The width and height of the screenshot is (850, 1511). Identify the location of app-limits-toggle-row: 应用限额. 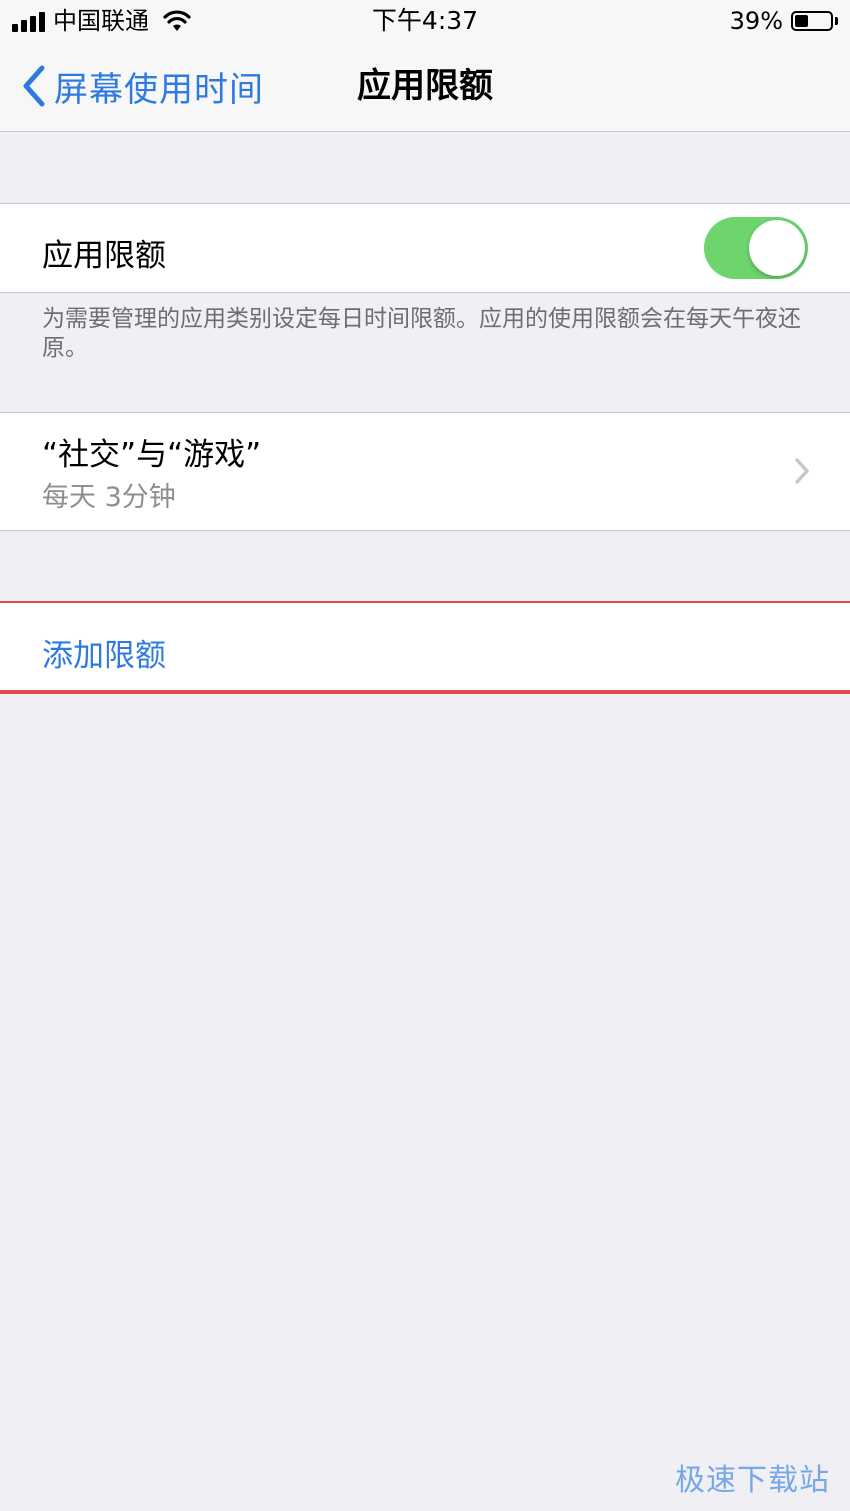
(425, 248).